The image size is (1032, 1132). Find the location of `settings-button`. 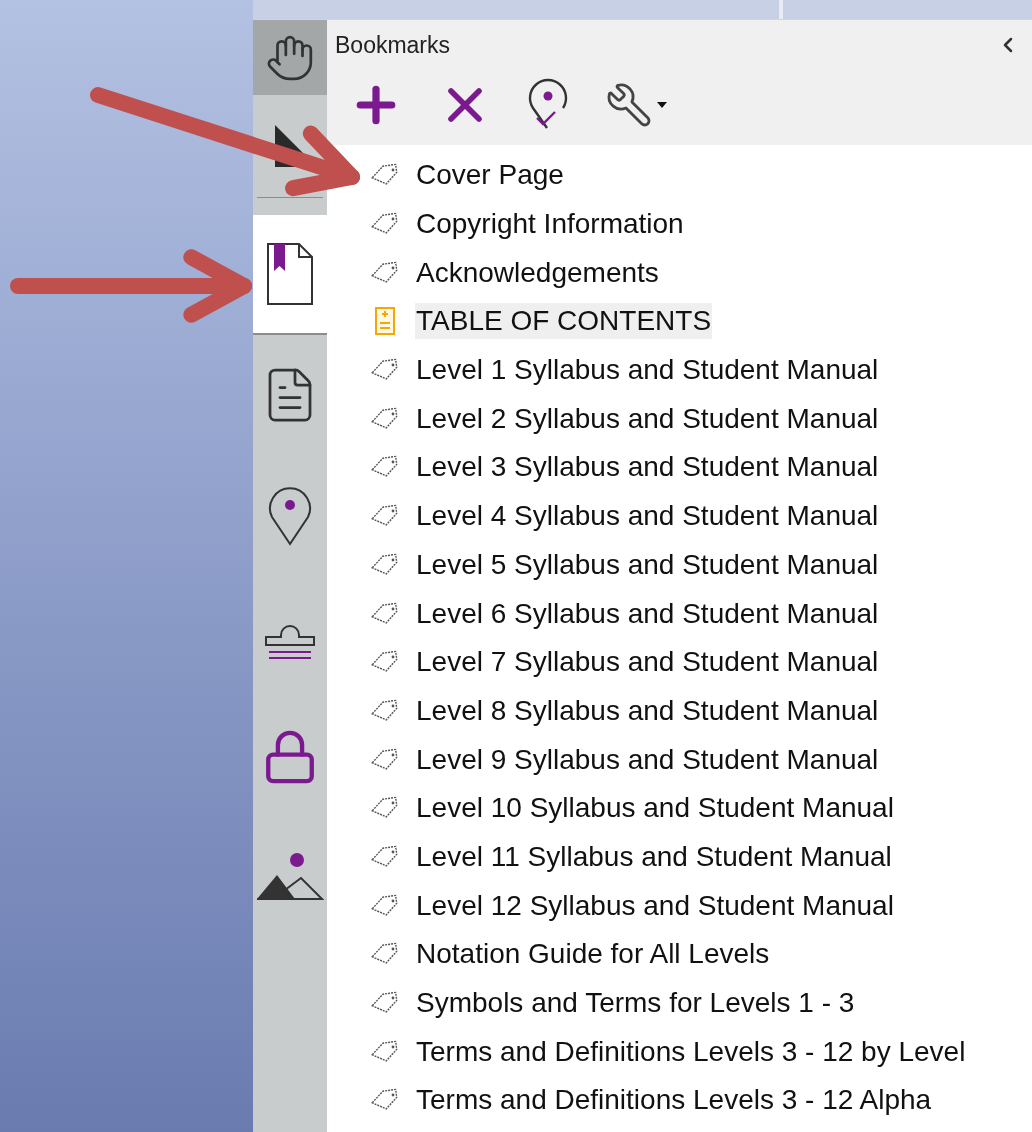

settings-button is located at coordinates (636, 104).